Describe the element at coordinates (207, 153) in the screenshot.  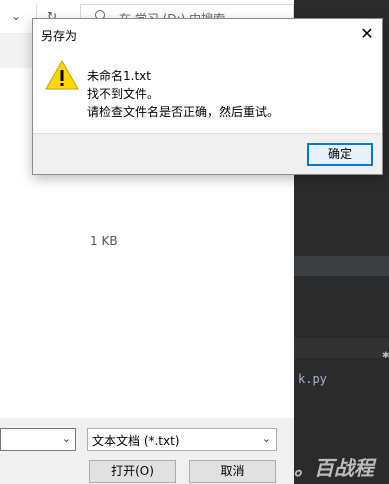
I see `dialog-footer: 确定` at that location.